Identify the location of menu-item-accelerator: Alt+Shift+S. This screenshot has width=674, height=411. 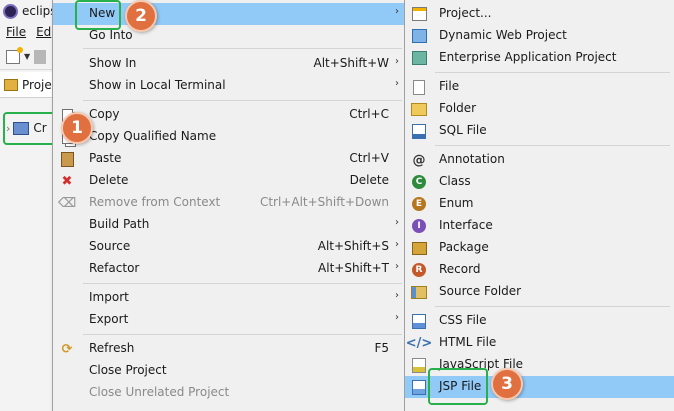
(353, 246).